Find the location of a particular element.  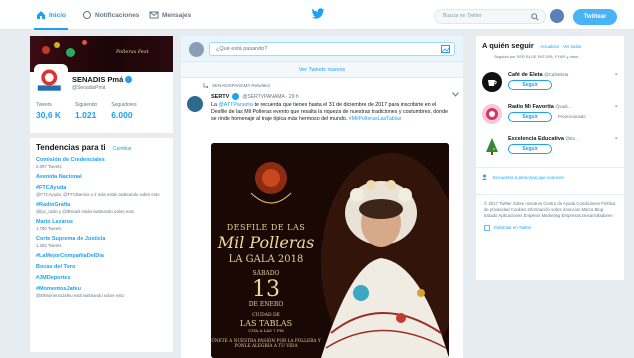

suggestion-item: Café de Eleta @CafeEleta × Seguir is located at coordinates (550, 85).